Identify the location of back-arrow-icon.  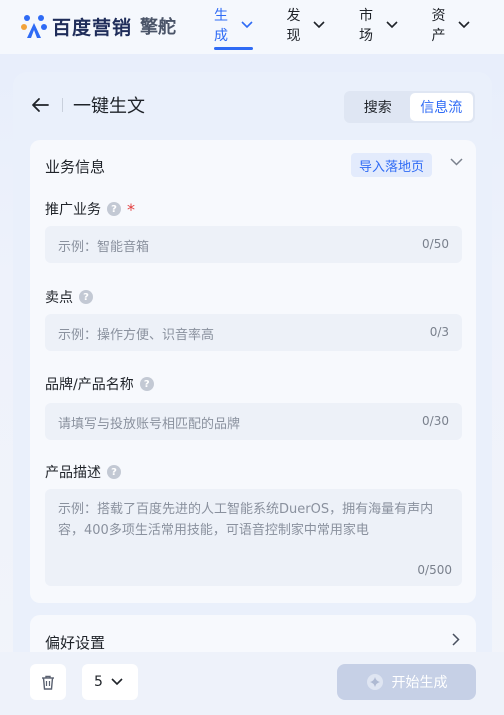
(40, 105).